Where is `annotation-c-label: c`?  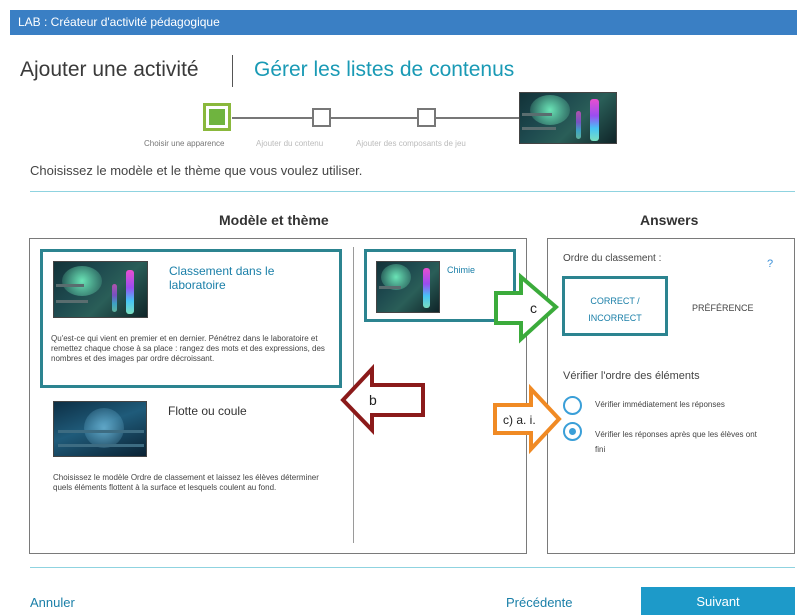 annotation-c-label: c is located at coordinates (533, 308).